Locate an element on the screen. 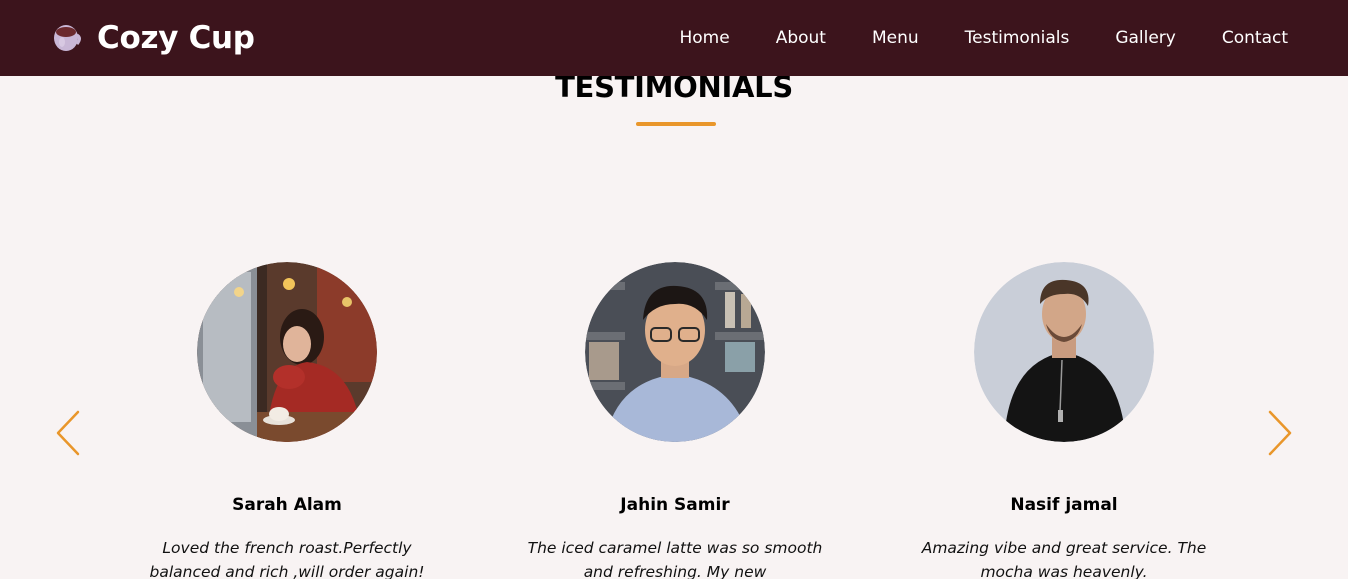 This screenshot has height=579, width=1348. nav-gallery: Gallery is located at coordinates (1145, 38).